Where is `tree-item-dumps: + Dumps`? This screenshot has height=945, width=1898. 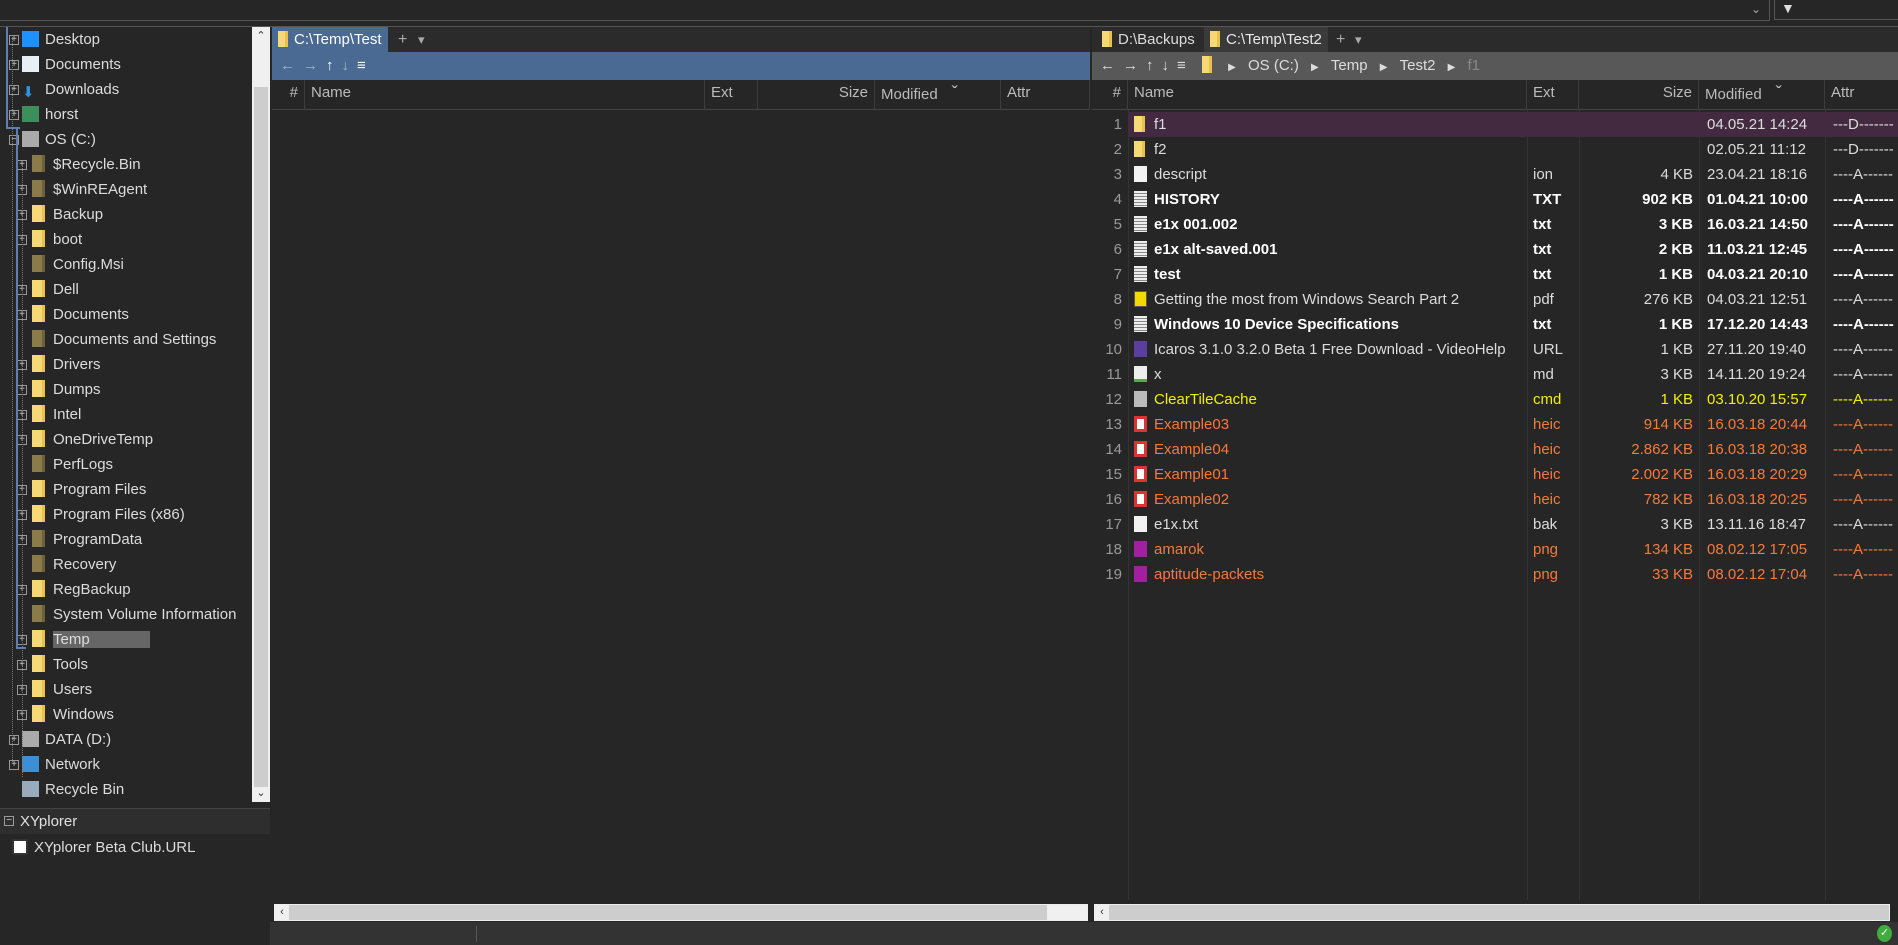 tree-item-dumps: + Dumps is located at coordinates (59, 389).